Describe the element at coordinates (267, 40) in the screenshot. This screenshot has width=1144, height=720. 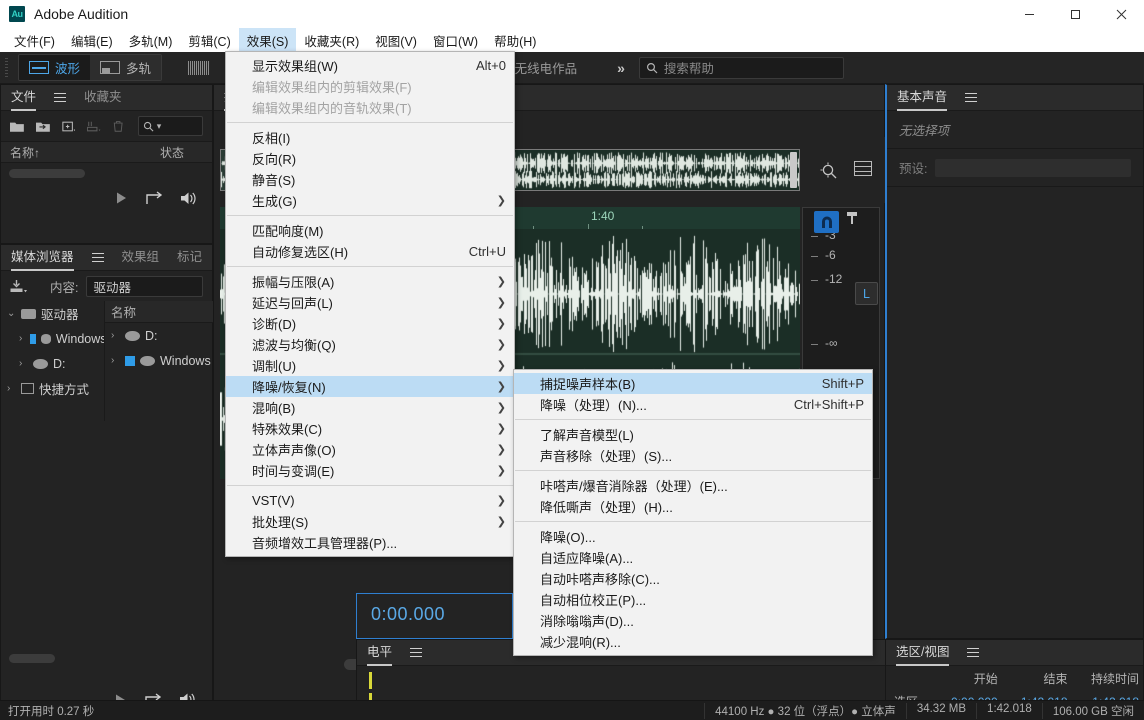
I see `menu-effects: 效果(S)` at that location.